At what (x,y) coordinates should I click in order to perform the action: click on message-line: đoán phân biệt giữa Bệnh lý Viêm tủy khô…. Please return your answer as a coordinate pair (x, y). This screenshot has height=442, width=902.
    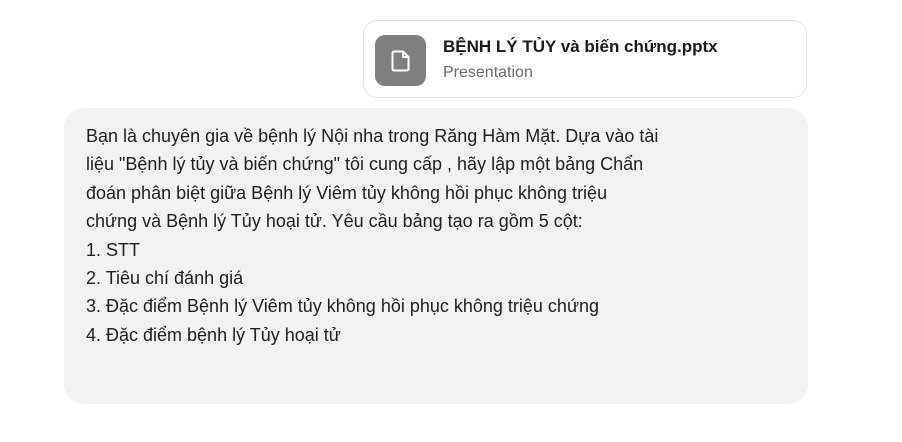
    Looking at the image, I should click on (347, 192).